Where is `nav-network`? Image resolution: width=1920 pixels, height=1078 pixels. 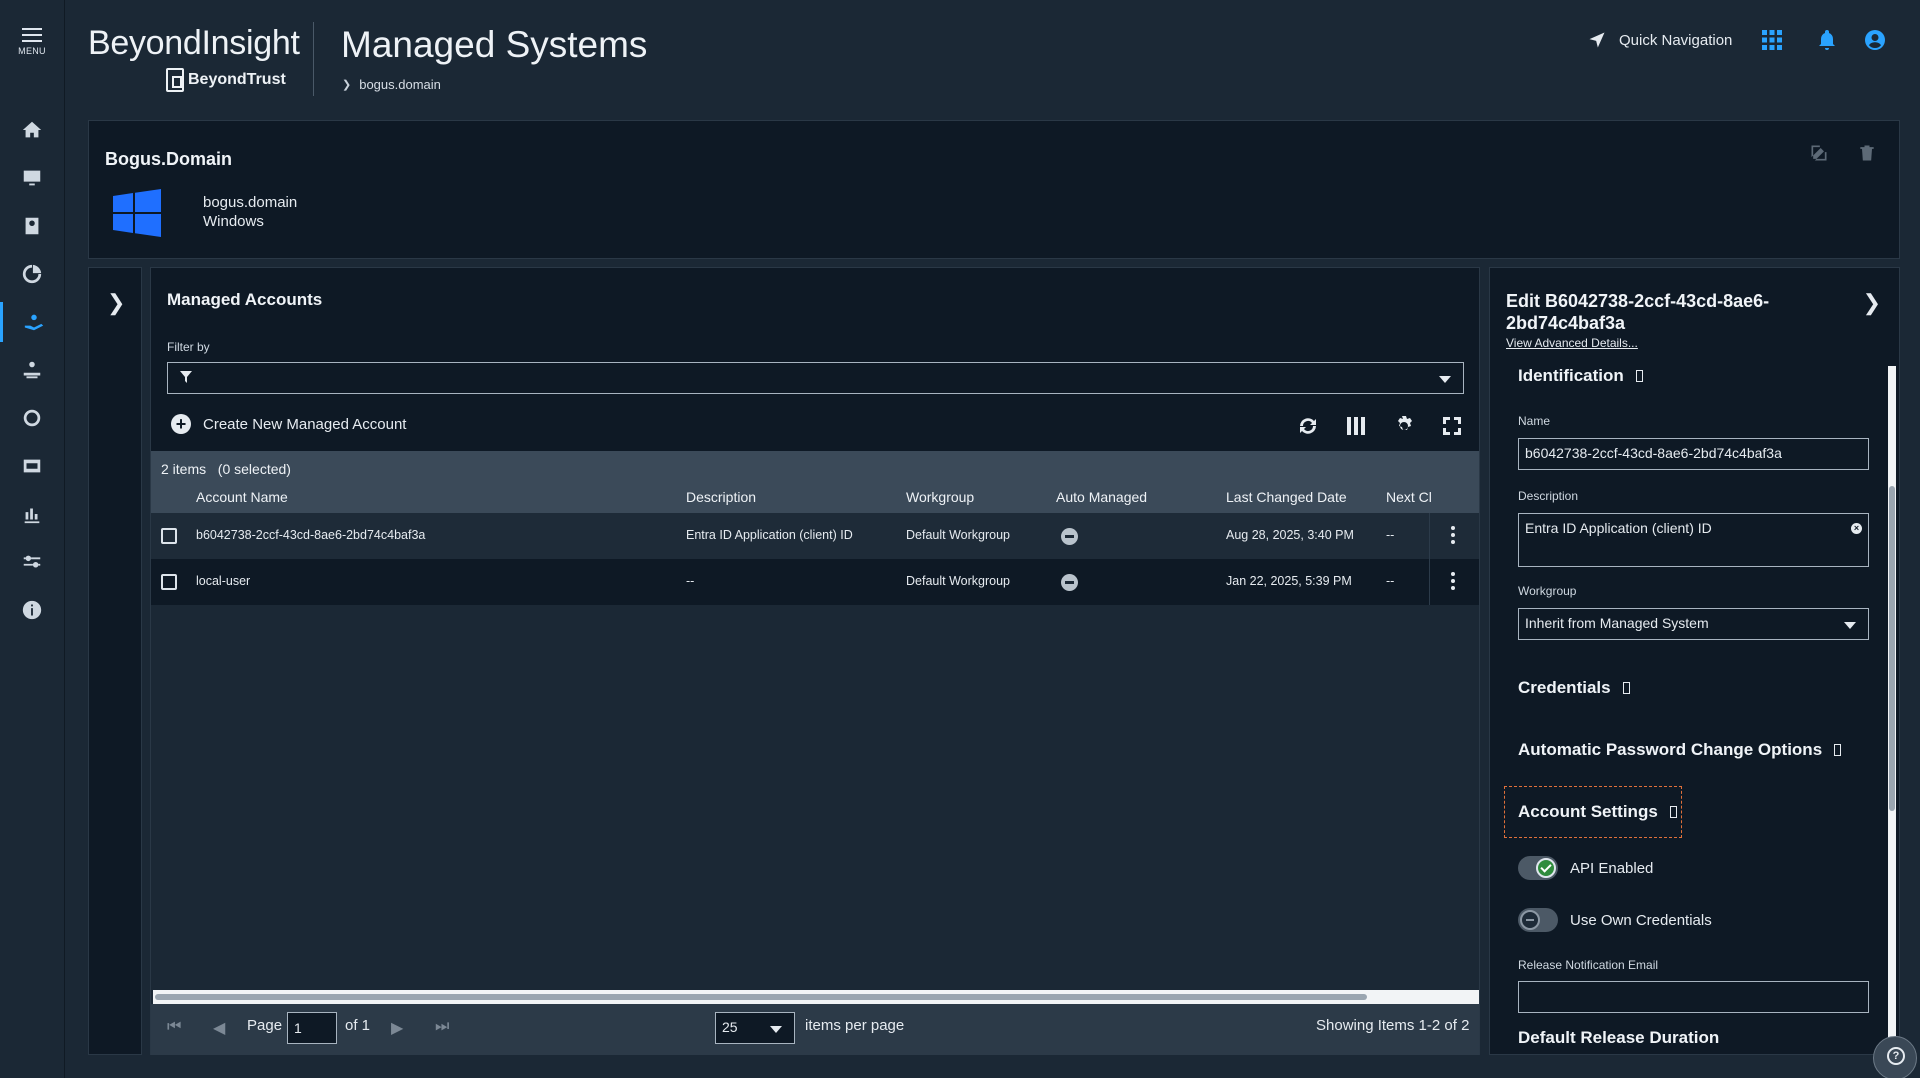
nav-network is located at coordinates (32, 418).